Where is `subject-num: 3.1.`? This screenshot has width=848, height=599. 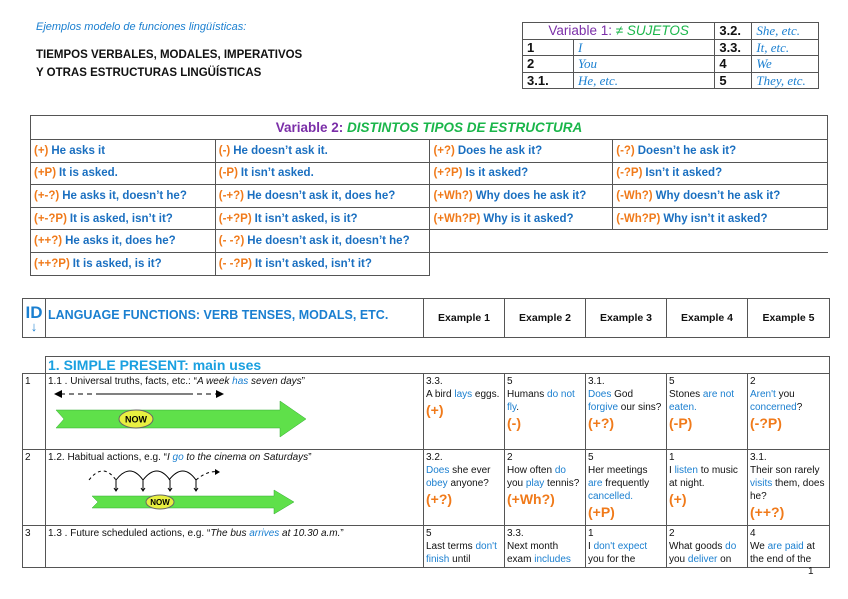 subject-num: 3.1. is located at coordinates (548, 80).